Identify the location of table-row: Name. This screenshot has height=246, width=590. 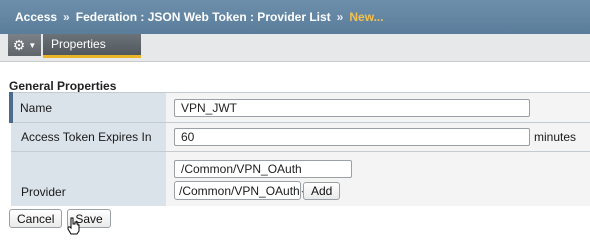
(299, 107).